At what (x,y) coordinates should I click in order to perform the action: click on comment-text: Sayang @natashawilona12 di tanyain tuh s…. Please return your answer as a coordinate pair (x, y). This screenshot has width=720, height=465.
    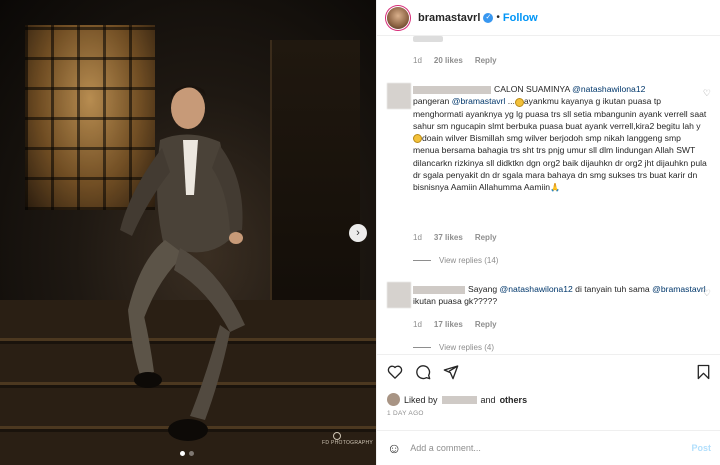
    Looking at the image, I should click on (561, 295).